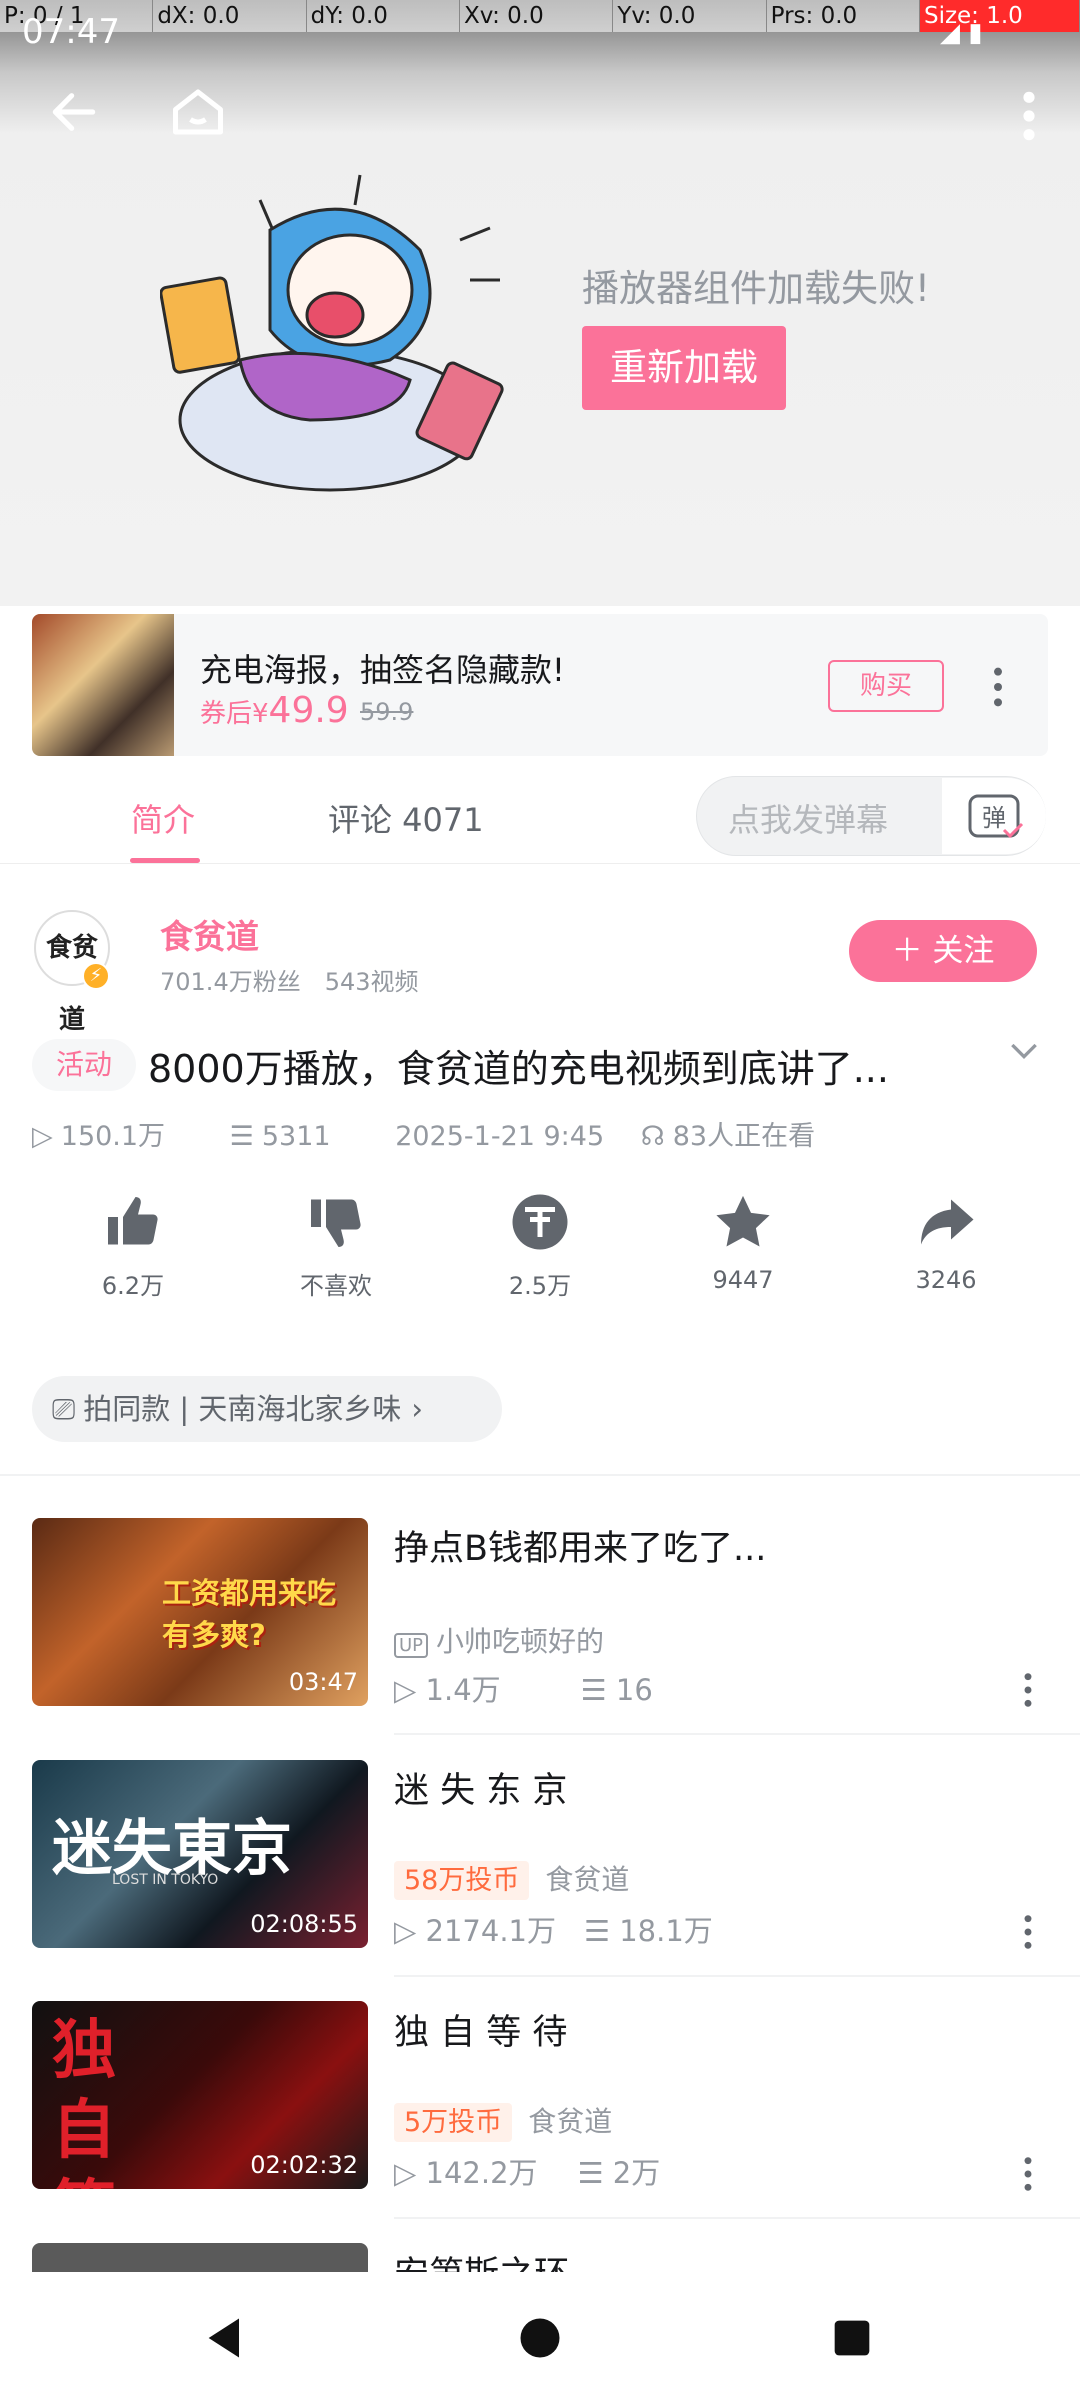 The image size is (1080, 2400). Describe the element at coordinates (234, 714) in the screenshot. I see `price-prefix: 券后¥` at that location.